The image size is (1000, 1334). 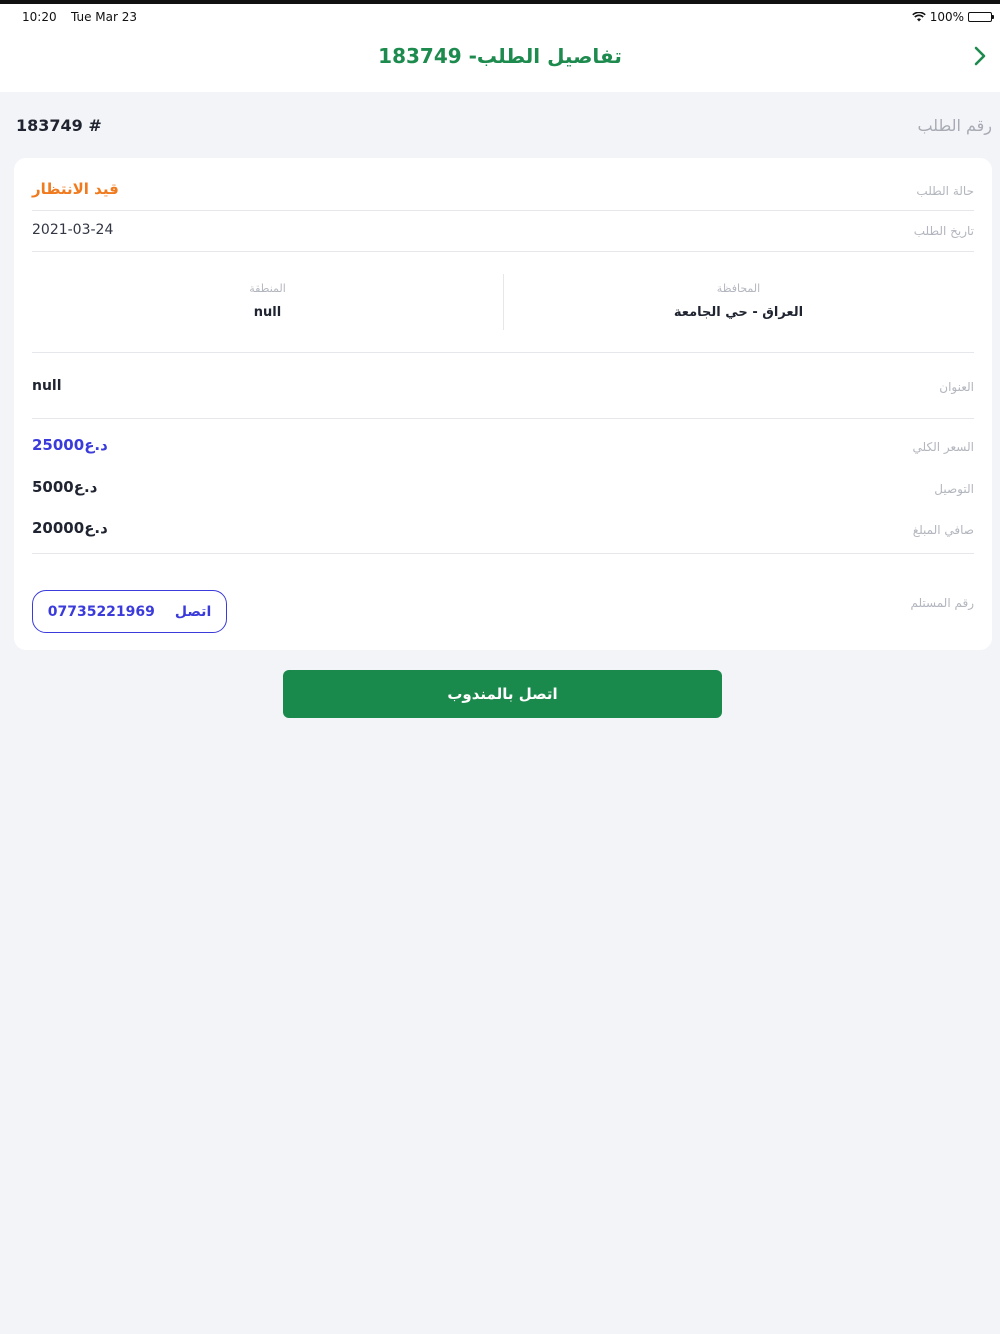 What do you see at coordinates (503, 233) in the screenshot?
I see `date-row: تاريخ الطلب 2021-03-24` at bounding box center [503, 233].